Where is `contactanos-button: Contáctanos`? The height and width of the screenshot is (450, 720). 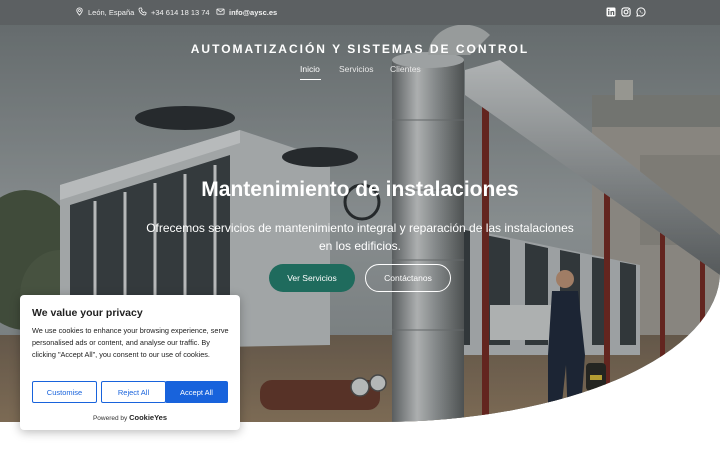
contactanos-button: Contáctanos is located at coordinates (408, 278).